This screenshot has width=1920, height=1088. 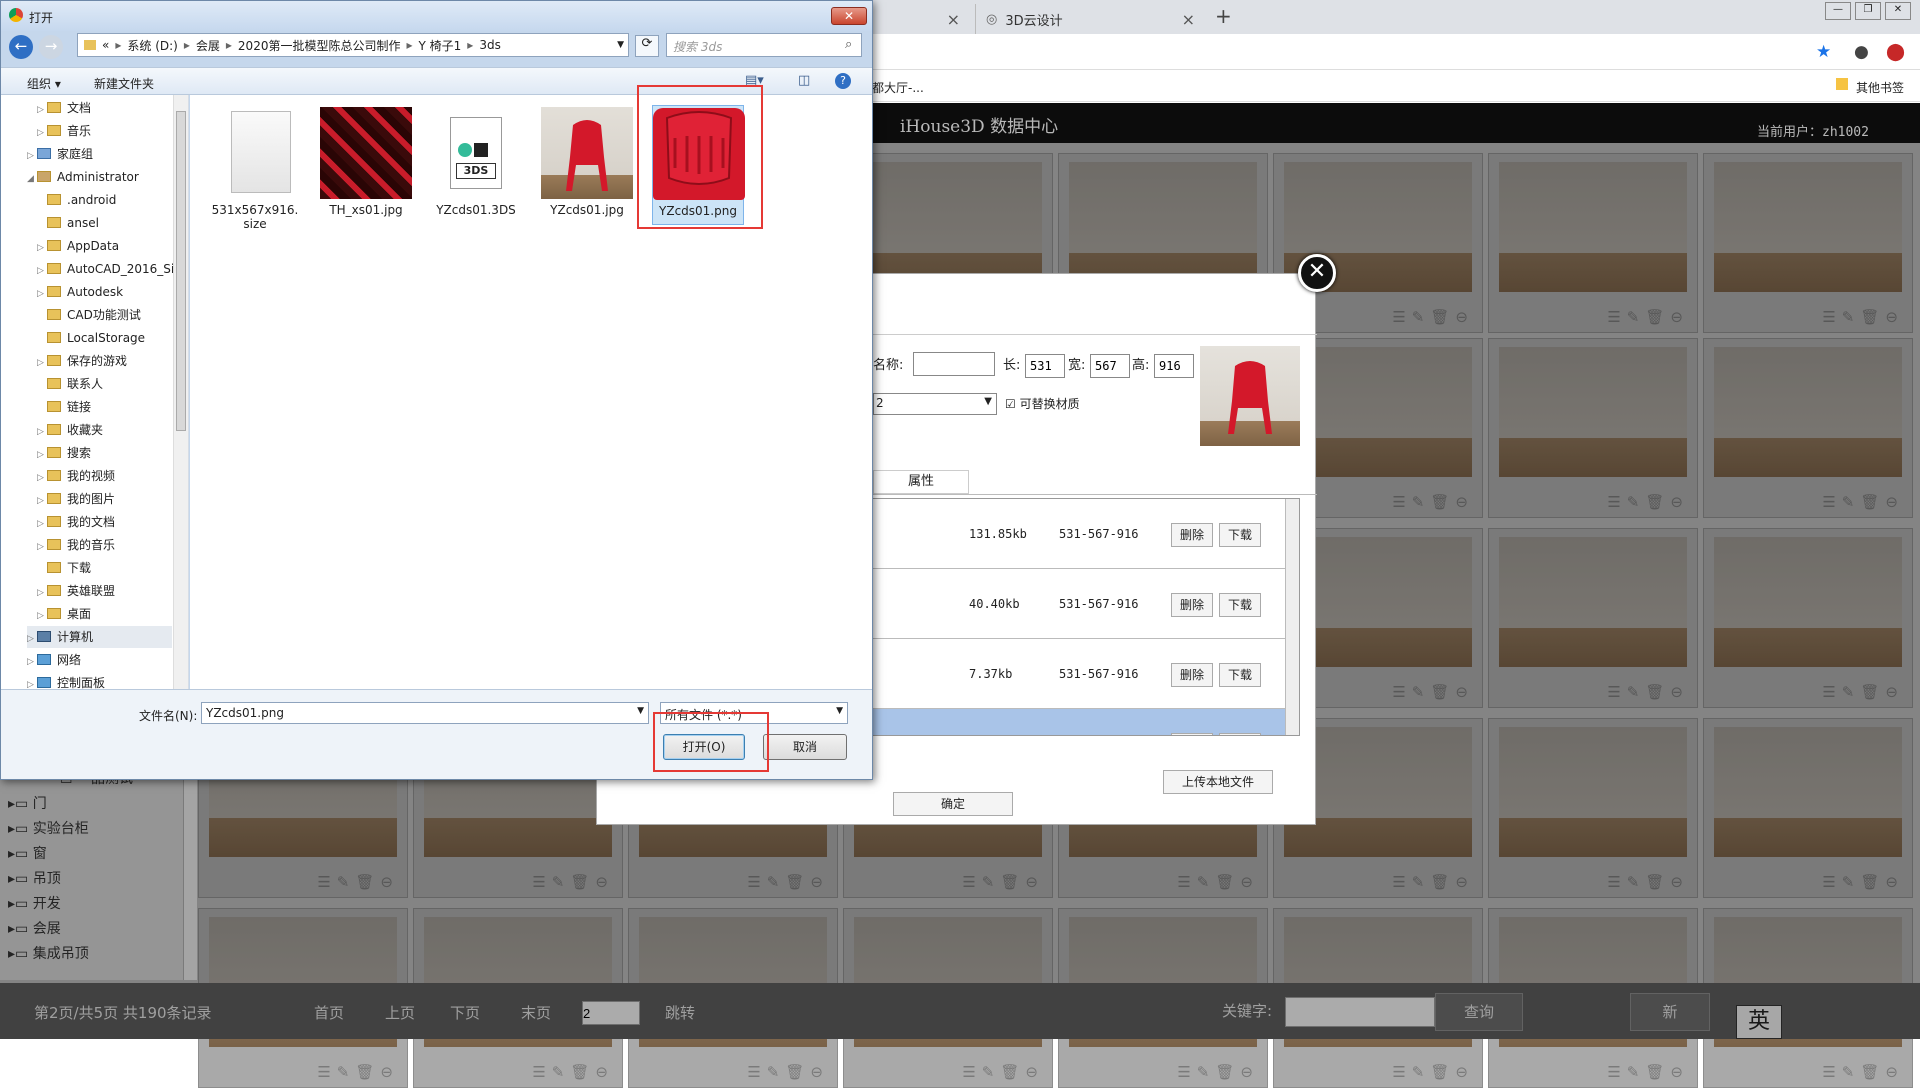 I want to click on breadcrumb-item: 系统 (D:), so click(x=152, y=45).